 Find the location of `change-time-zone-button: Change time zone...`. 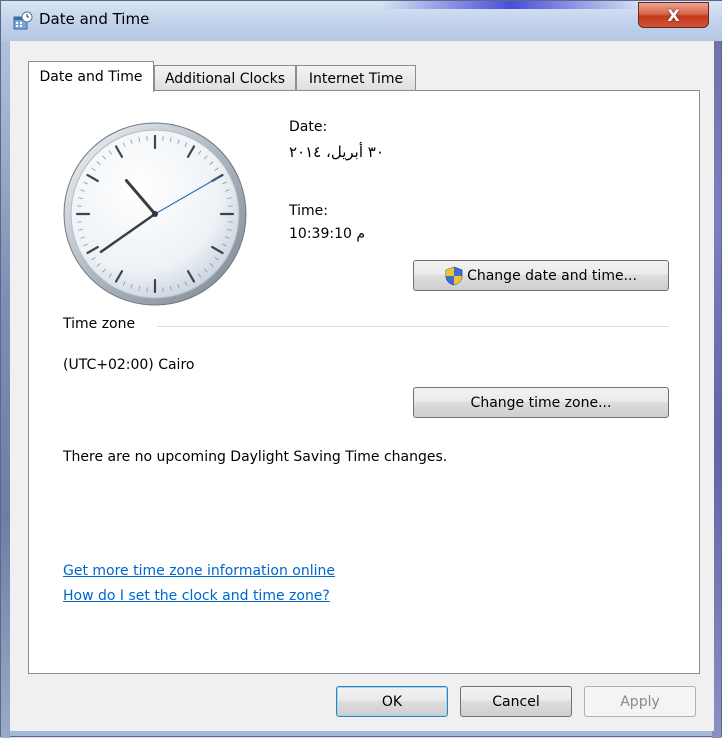

change-time-zone-button: Change time zone... is located at coordinates (541, 402).